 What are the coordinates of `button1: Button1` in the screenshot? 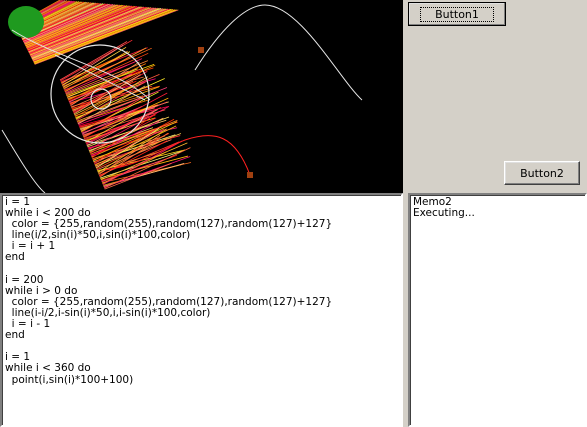 It's located at (457, 14).